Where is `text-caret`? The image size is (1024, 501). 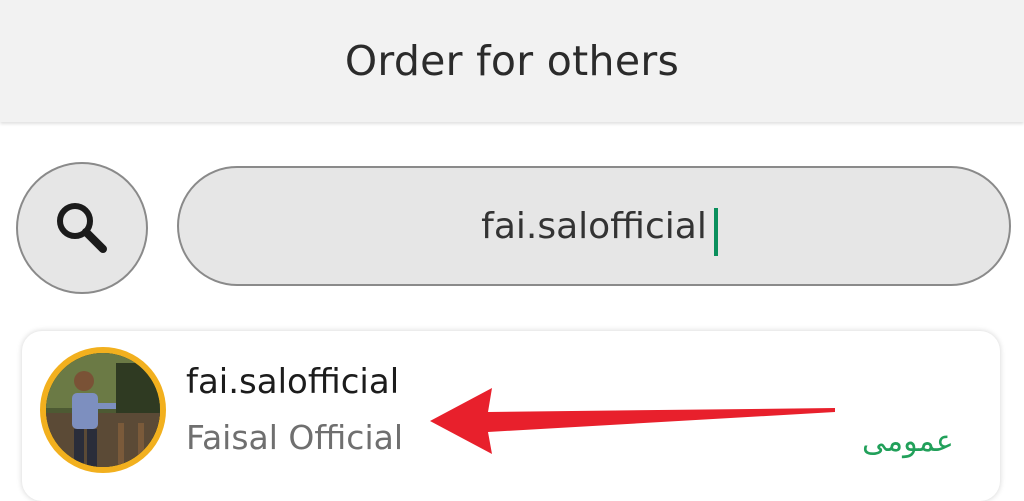
text-caret is located at coordinates (716, 232).